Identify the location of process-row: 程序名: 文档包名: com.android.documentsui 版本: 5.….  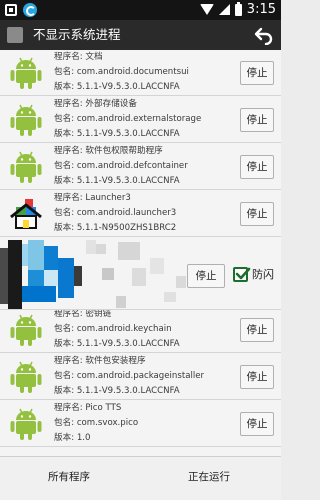
(140, 73).